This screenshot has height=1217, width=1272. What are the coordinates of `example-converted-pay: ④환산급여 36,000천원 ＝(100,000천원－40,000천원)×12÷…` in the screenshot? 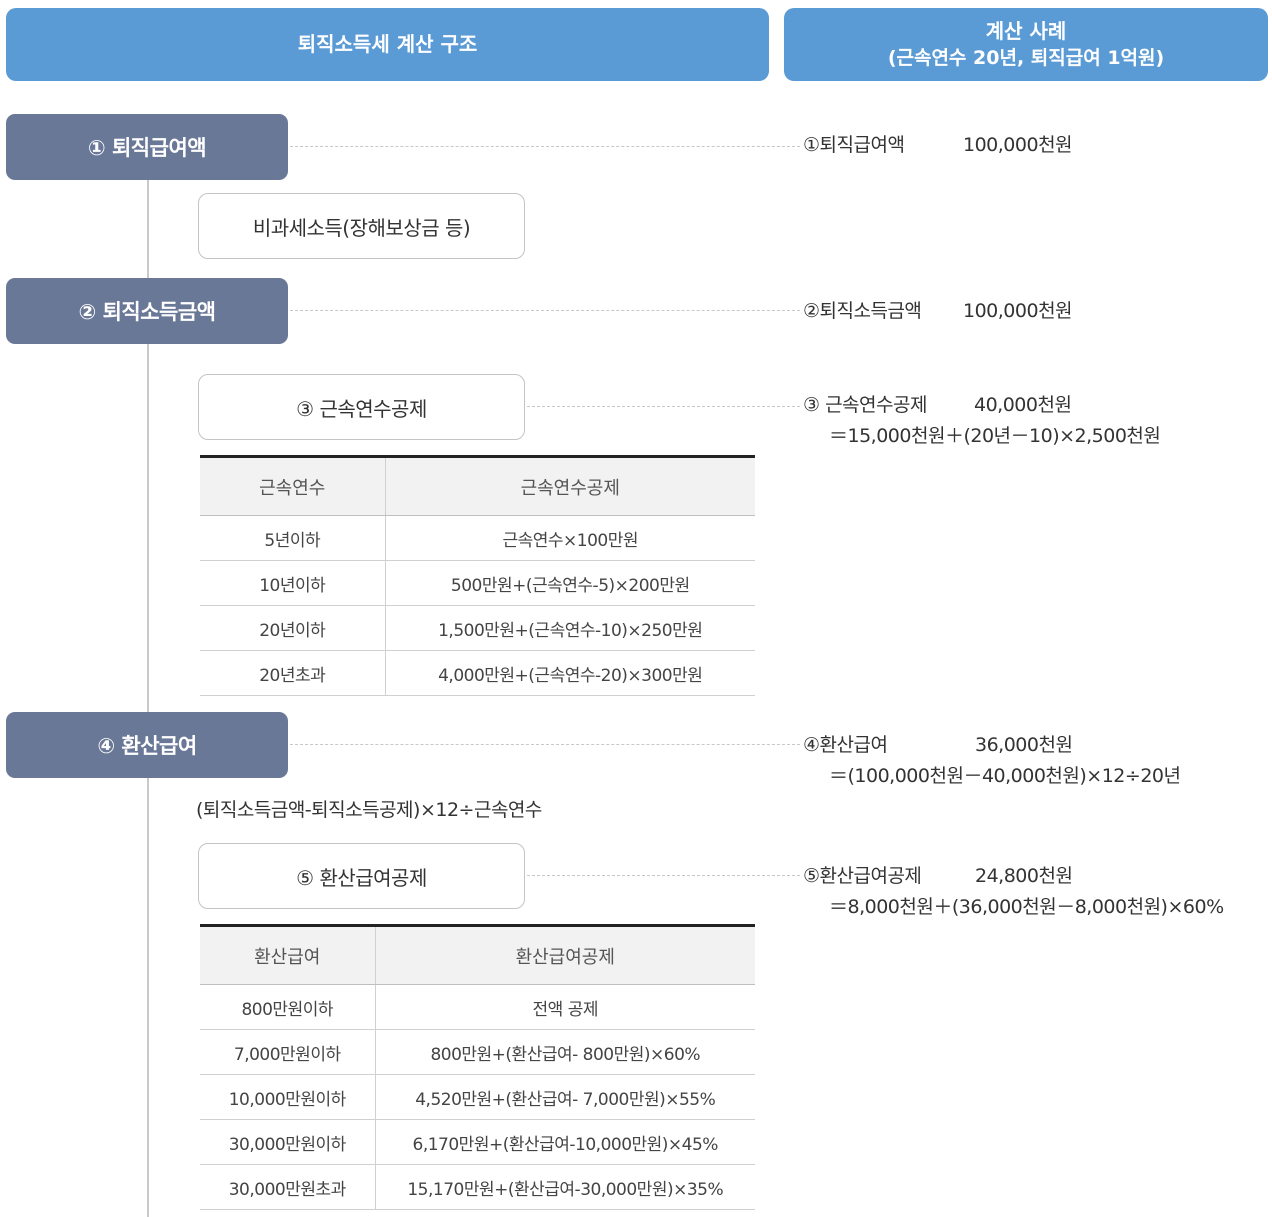 It's located at (992, 758).